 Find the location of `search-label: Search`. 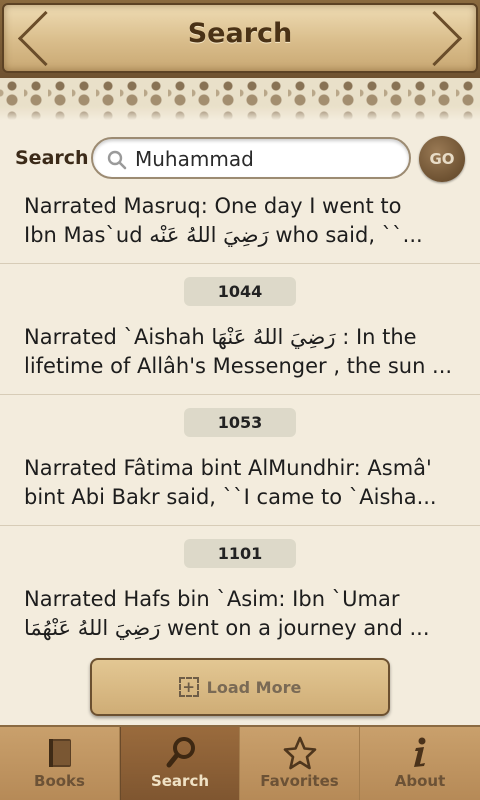

search-label: Search is located at coordinates (52, 158).